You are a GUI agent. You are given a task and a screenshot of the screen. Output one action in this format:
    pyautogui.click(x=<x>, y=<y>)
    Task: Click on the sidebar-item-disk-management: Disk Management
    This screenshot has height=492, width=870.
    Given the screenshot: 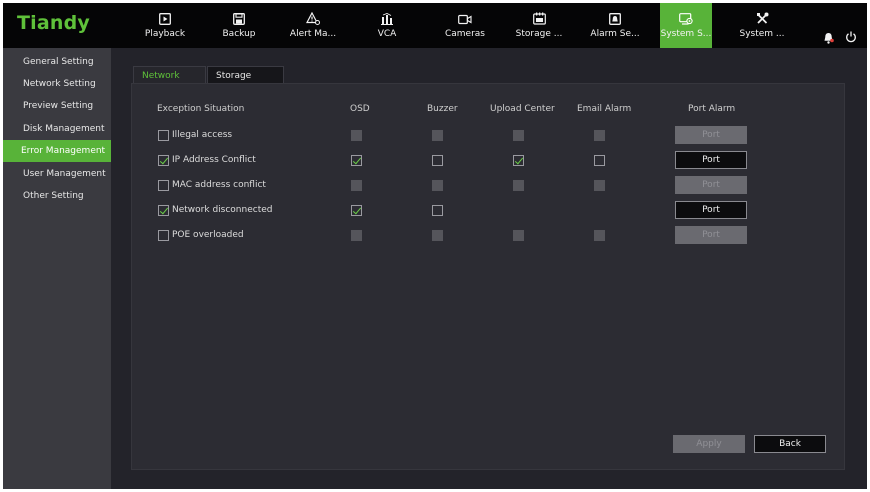 What is the action you would take?
    pyautogui.click(x=57, y=129)
    